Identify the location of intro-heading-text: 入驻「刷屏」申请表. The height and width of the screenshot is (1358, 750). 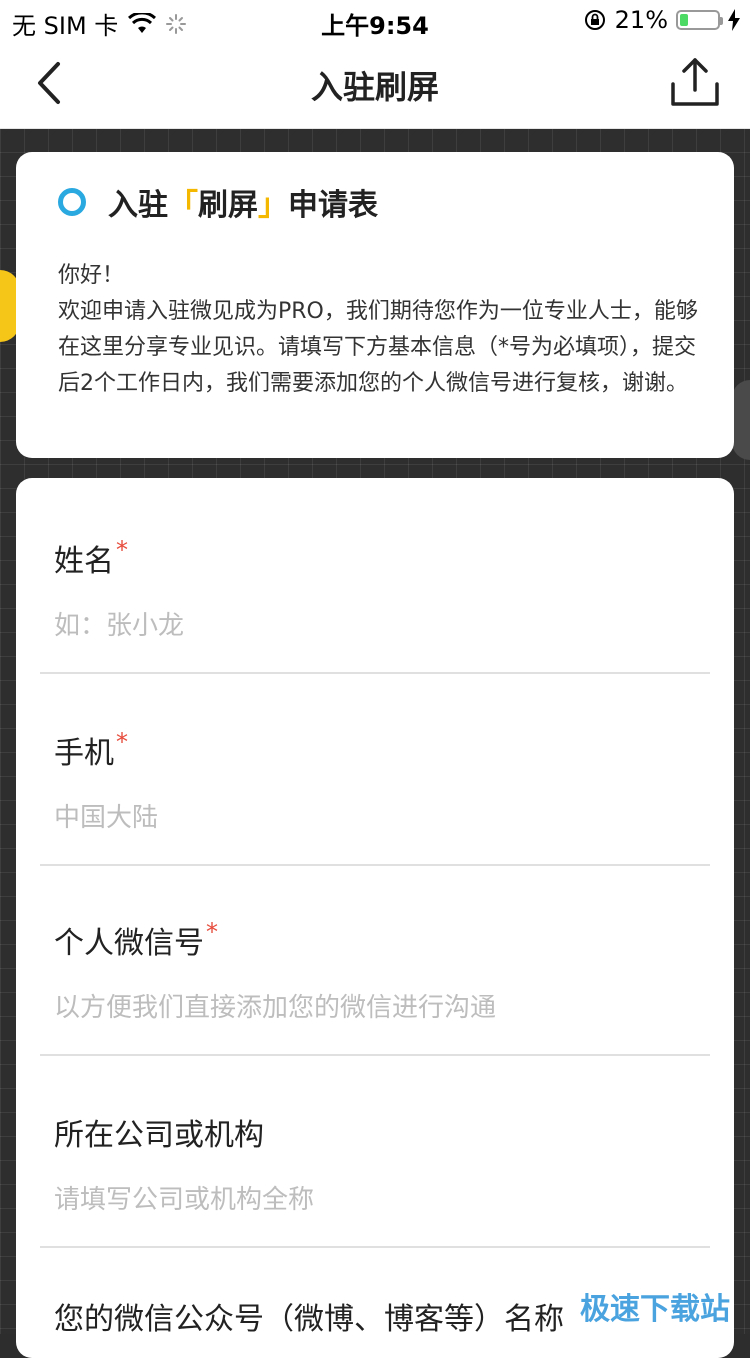
(243, 202).